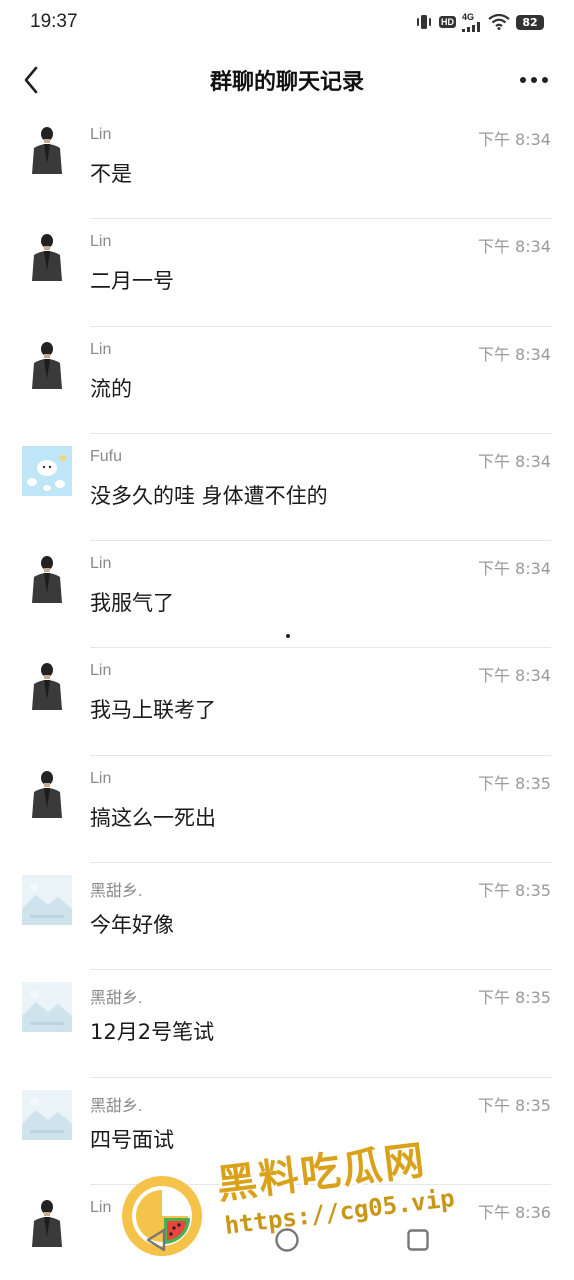  Describe the element at coordinates (106, 456) in the screenshot. I see `sender-name: Fufu` at that location.